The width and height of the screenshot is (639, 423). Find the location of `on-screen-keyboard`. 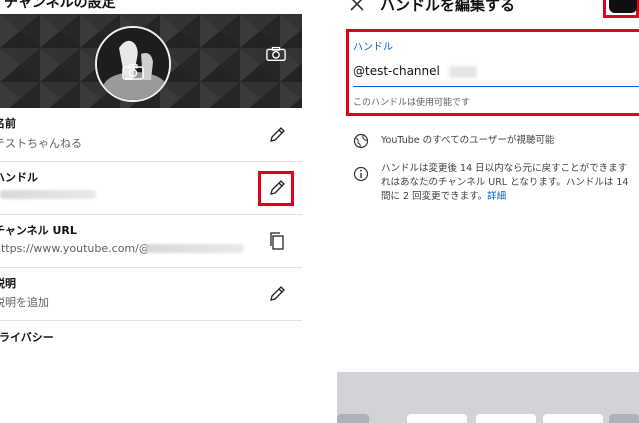

on-screen-keyboard is located at coordinates (488, 397).